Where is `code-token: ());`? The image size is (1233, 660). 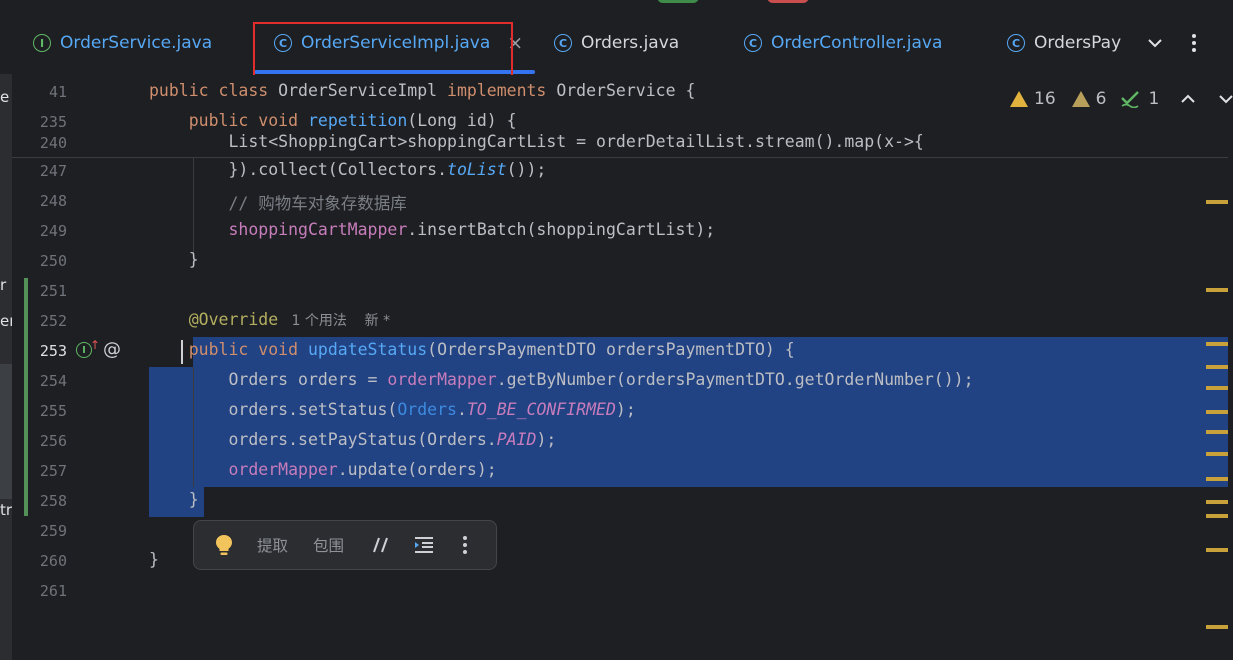
code-token: ()); is located at coordinates (526, 169).